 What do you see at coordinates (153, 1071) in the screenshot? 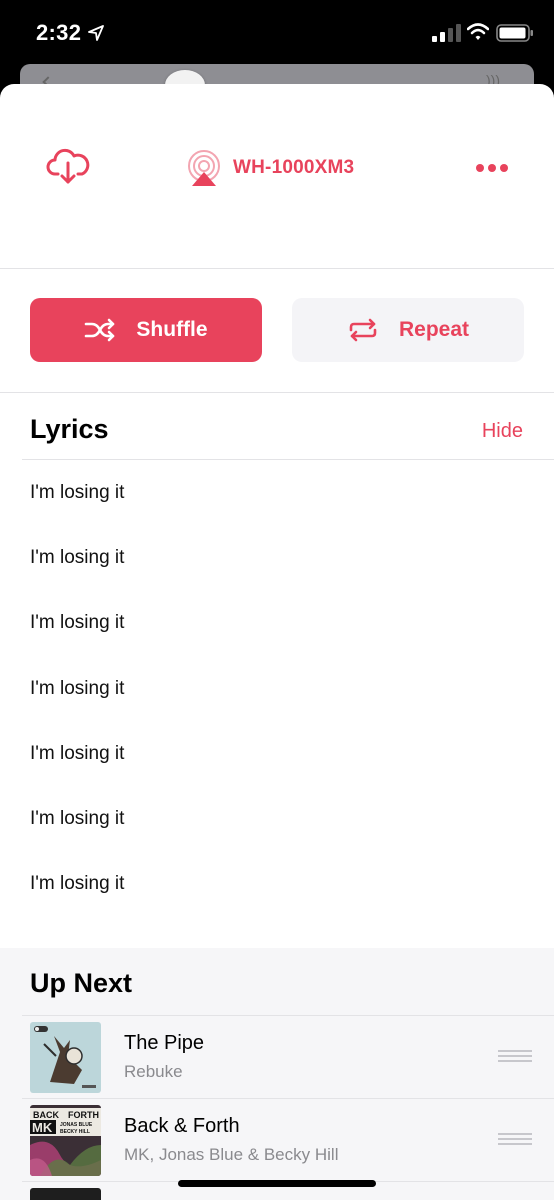
I see `track-artist: Rebuke` at bounding box center [153, 1071].